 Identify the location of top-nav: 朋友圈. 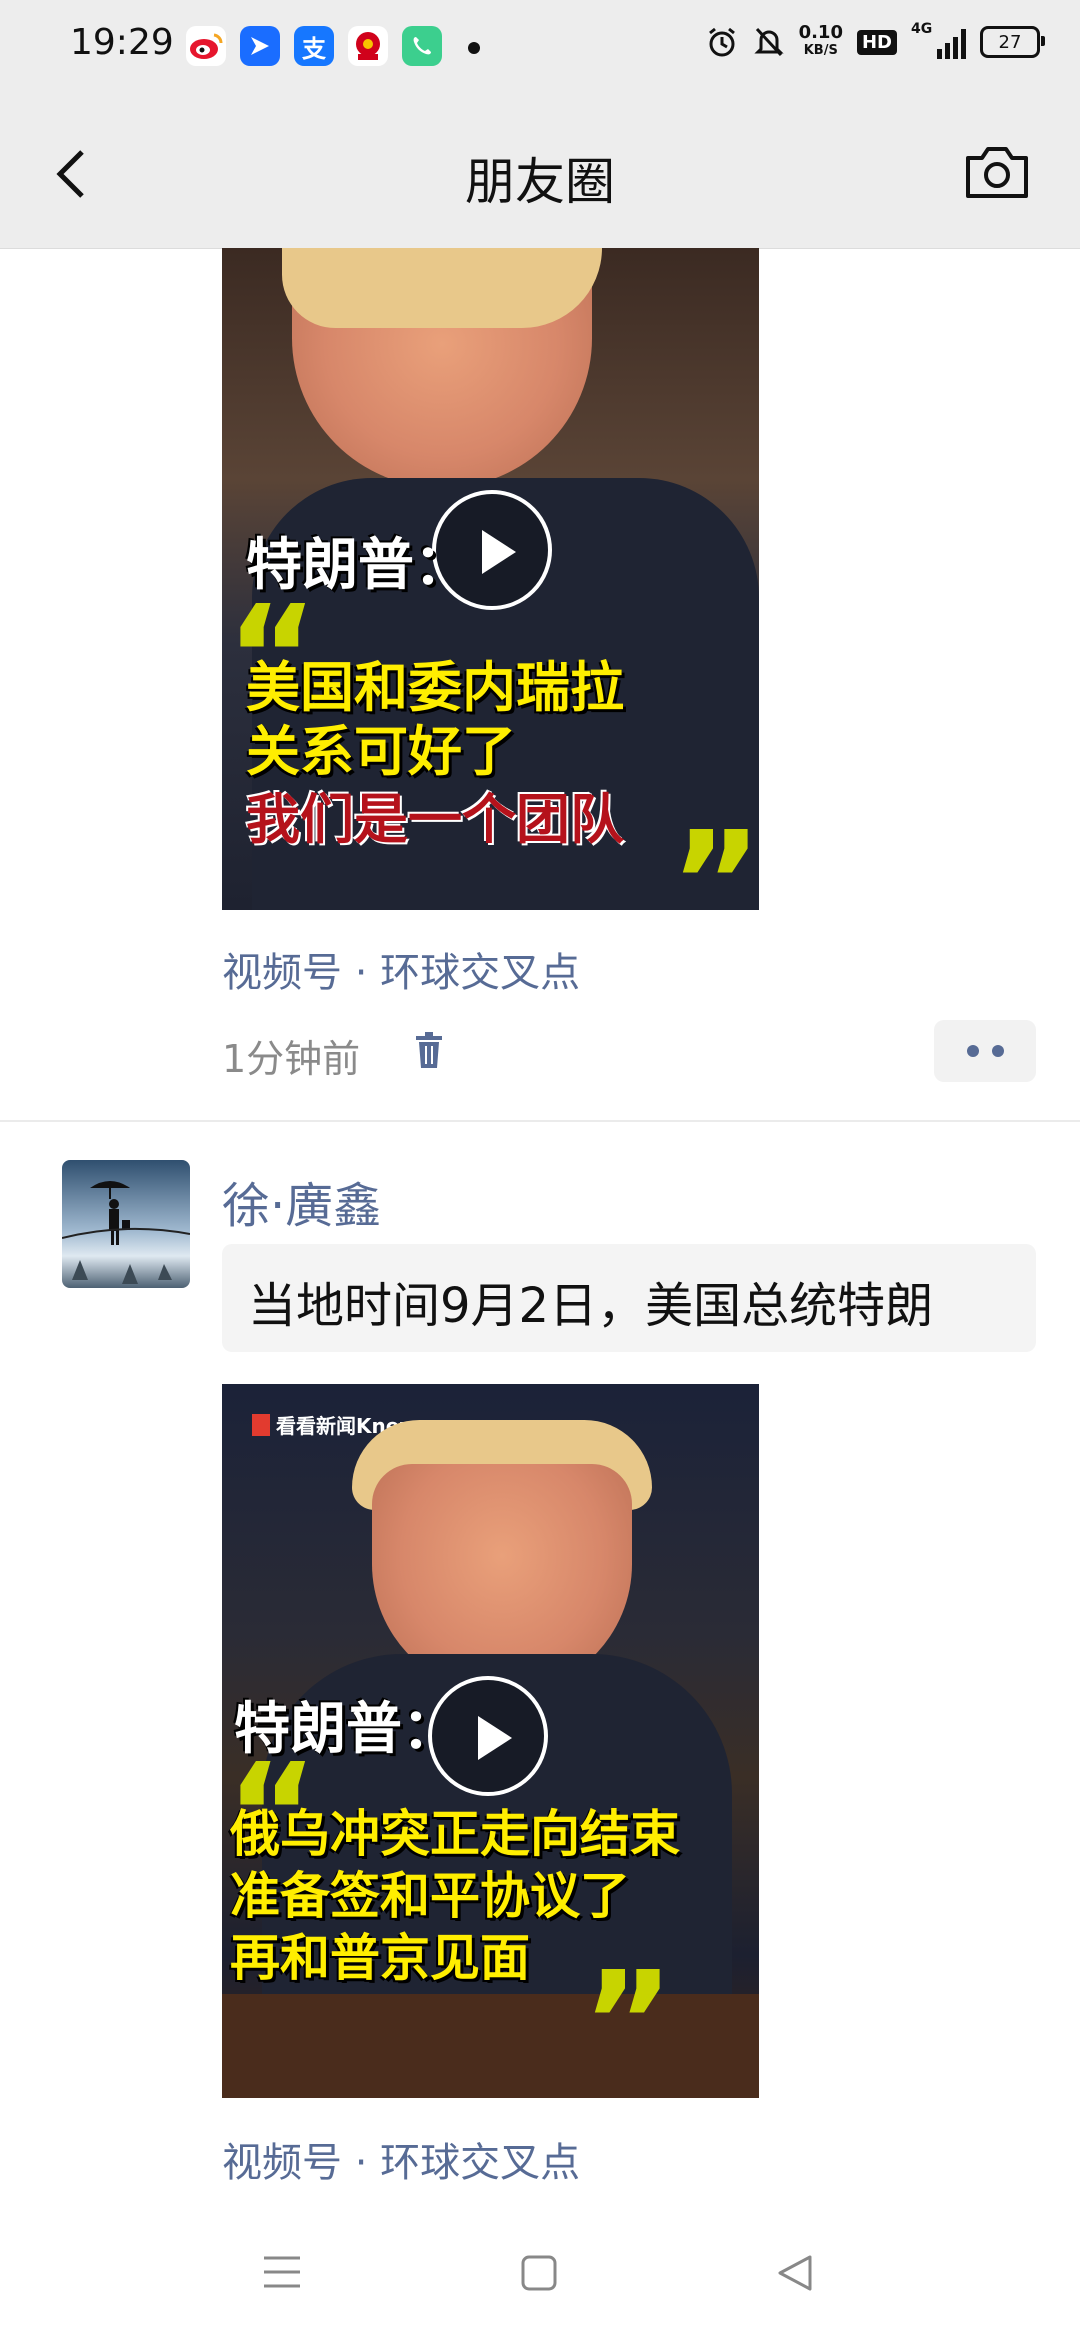
(540, 172).